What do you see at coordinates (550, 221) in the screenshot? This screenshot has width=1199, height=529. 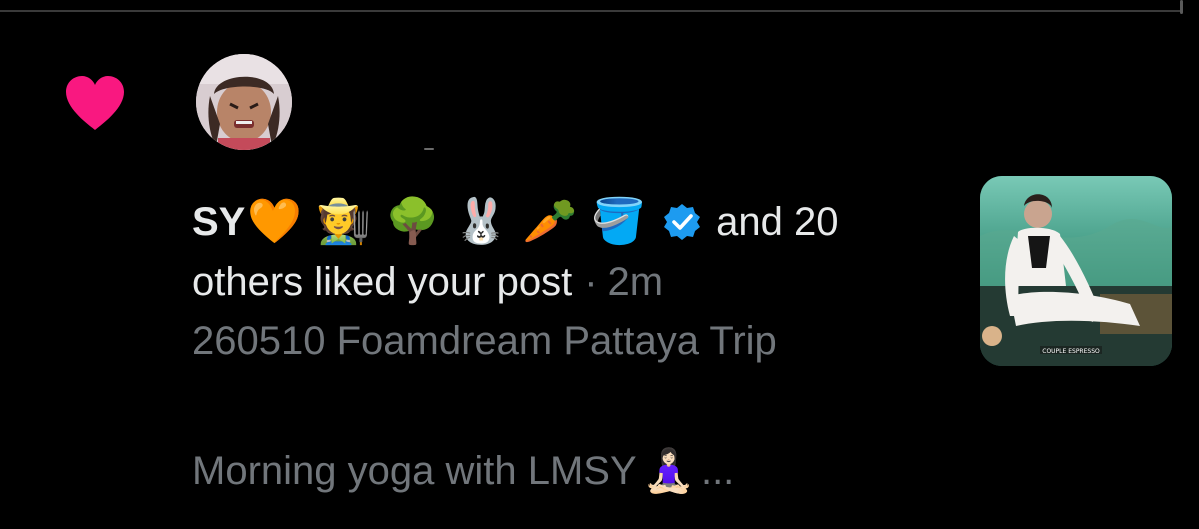 I see `carrot-emoji: 🥕` at bounding box center [550, 221].